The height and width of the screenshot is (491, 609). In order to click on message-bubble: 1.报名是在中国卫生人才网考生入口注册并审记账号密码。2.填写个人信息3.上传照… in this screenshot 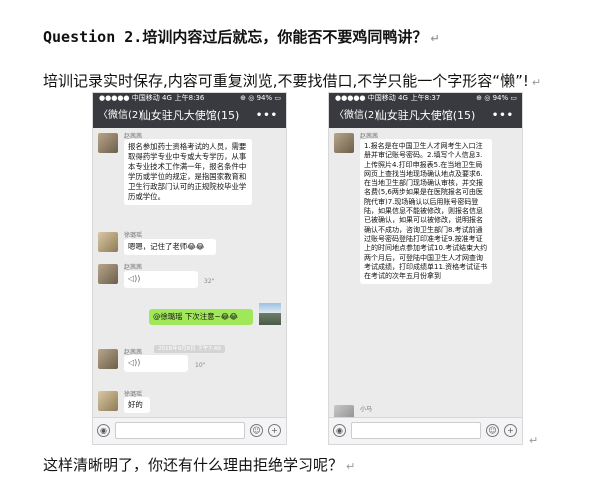, I will do `click(426, 212)`.